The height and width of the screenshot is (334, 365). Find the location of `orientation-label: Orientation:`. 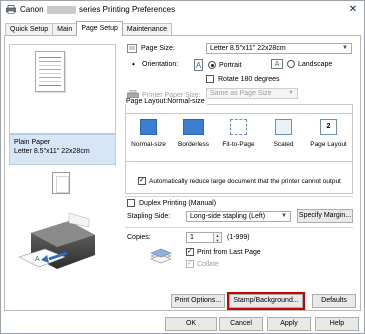

orientation-label: Orientation: is located at coordinates (160, 64).